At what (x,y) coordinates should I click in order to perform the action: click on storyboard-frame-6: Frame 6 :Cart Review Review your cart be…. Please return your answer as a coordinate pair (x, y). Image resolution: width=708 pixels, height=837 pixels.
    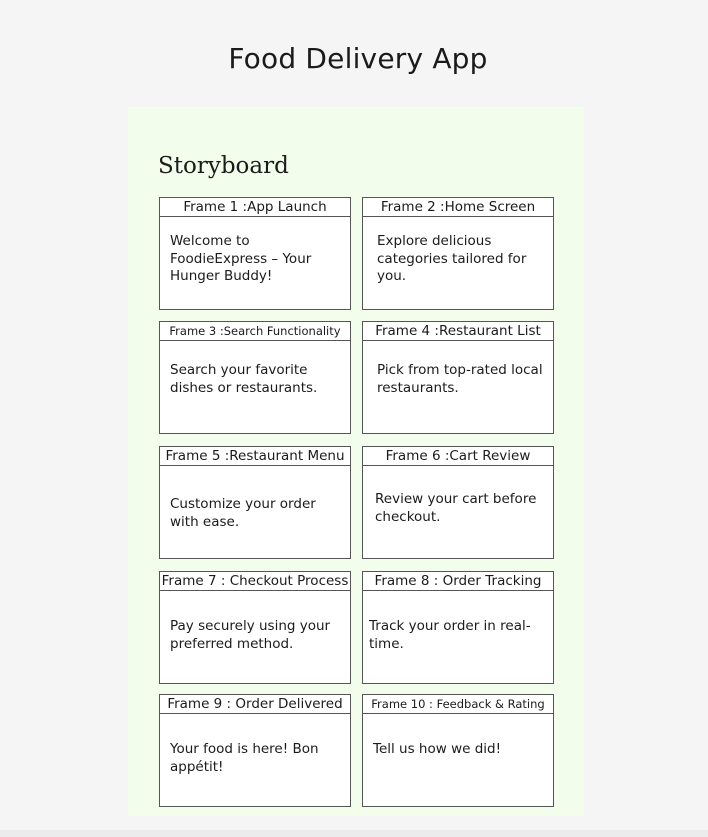
    Looking at the image, I should click on (458, 502).